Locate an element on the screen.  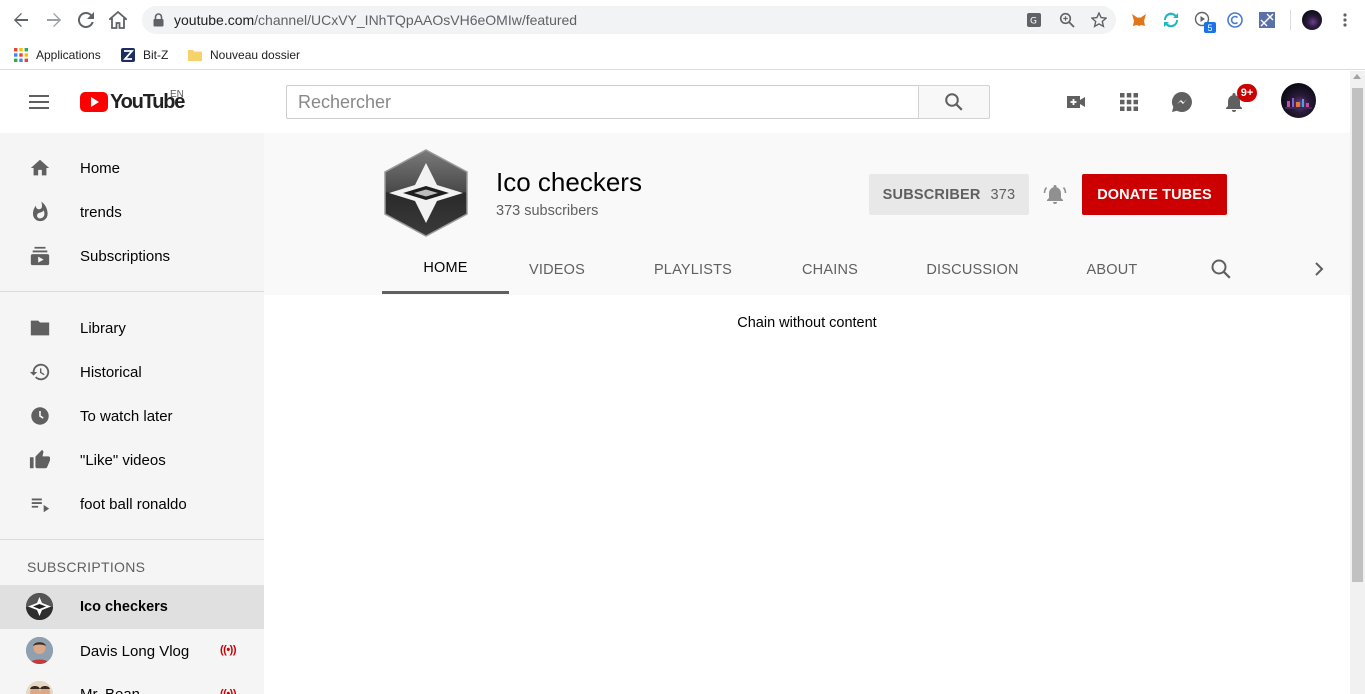
chevron-right-icon is located at coordinates (1319, 269).